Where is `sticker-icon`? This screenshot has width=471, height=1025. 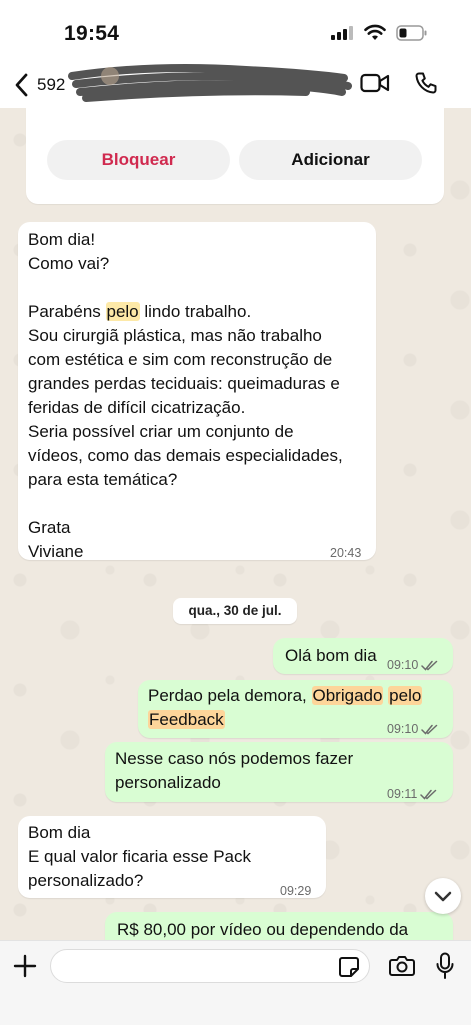
sticker-icon is located at coordinates (349, 967).